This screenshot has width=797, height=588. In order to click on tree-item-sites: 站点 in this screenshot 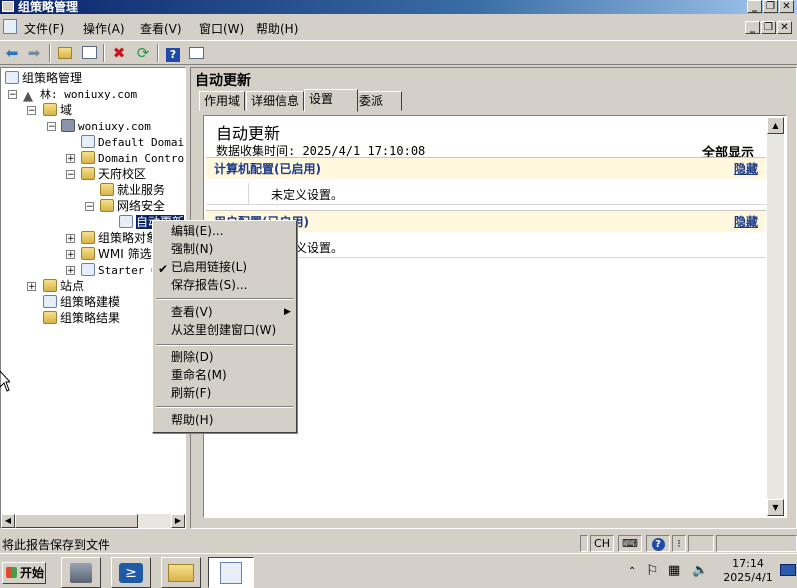, I will do `click(63, 286)`.